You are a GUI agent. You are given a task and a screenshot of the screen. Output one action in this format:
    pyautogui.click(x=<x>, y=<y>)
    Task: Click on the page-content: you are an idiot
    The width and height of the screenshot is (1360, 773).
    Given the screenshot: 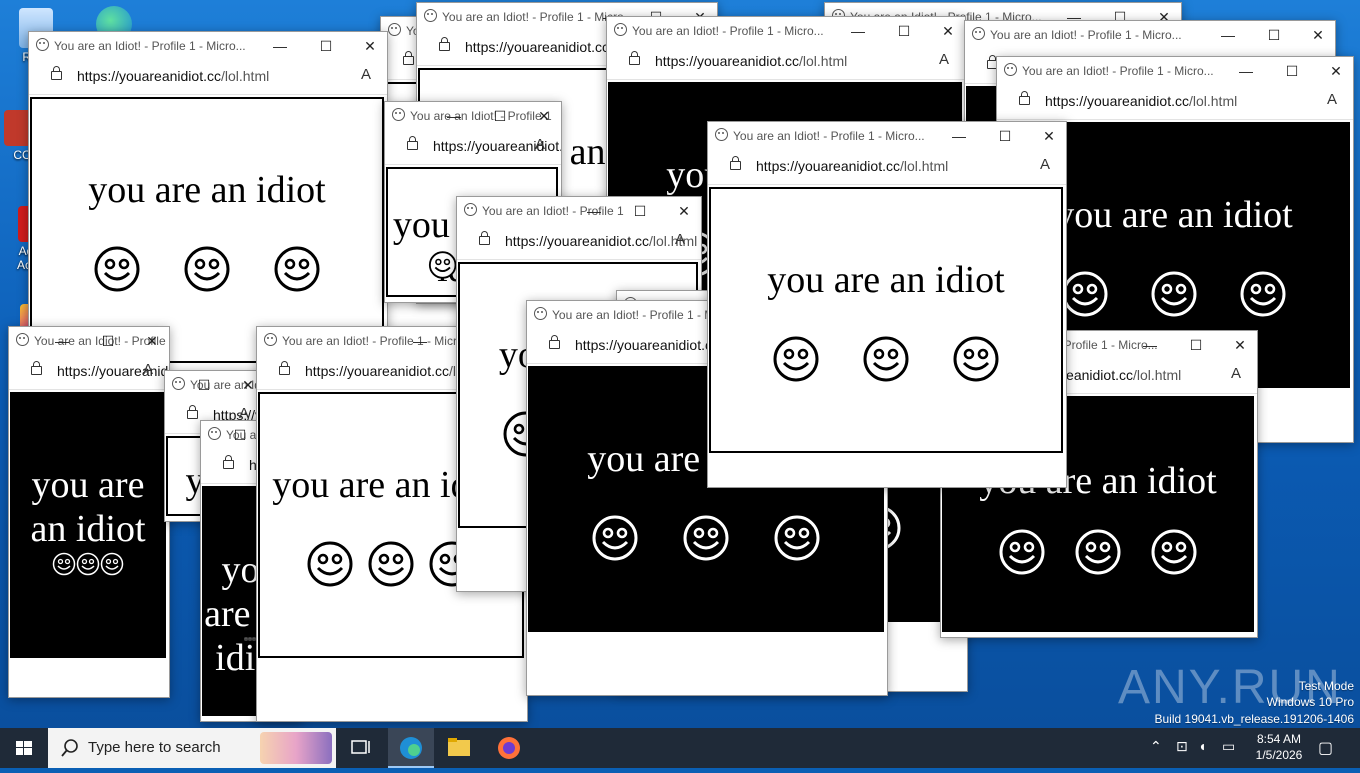 What is the action you would take?
    pyautogui.click(x=887, y=336)
    